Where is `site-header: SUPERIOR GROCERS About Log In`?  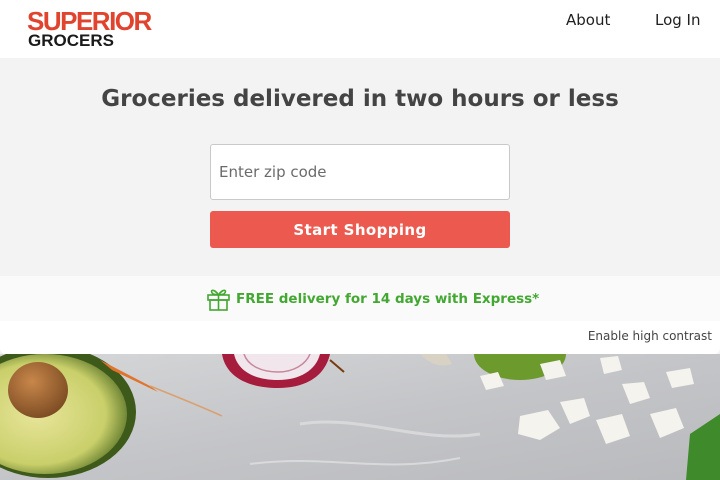
site-header: SUPERIOR GROCERS About Log In is located at coordinates (360, 29).